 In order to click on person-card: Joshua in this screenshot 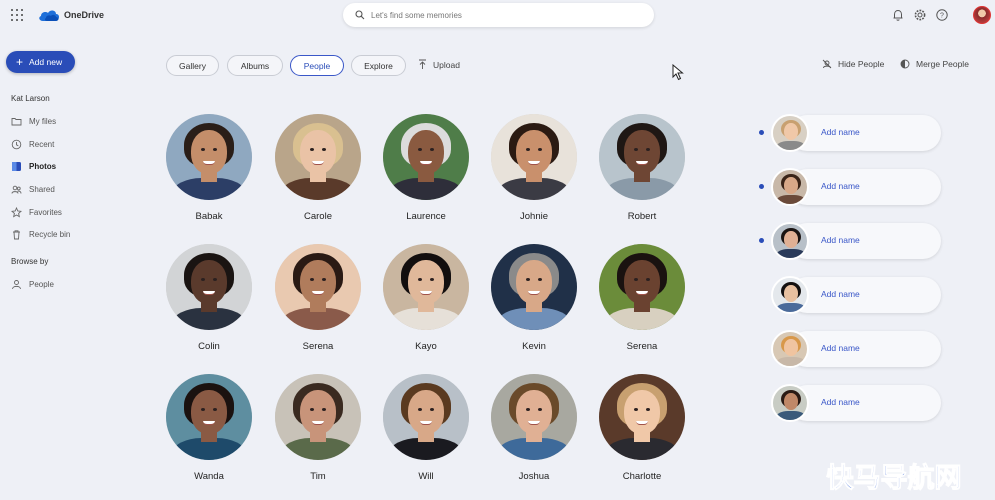, I will do `click(534, 428)`.